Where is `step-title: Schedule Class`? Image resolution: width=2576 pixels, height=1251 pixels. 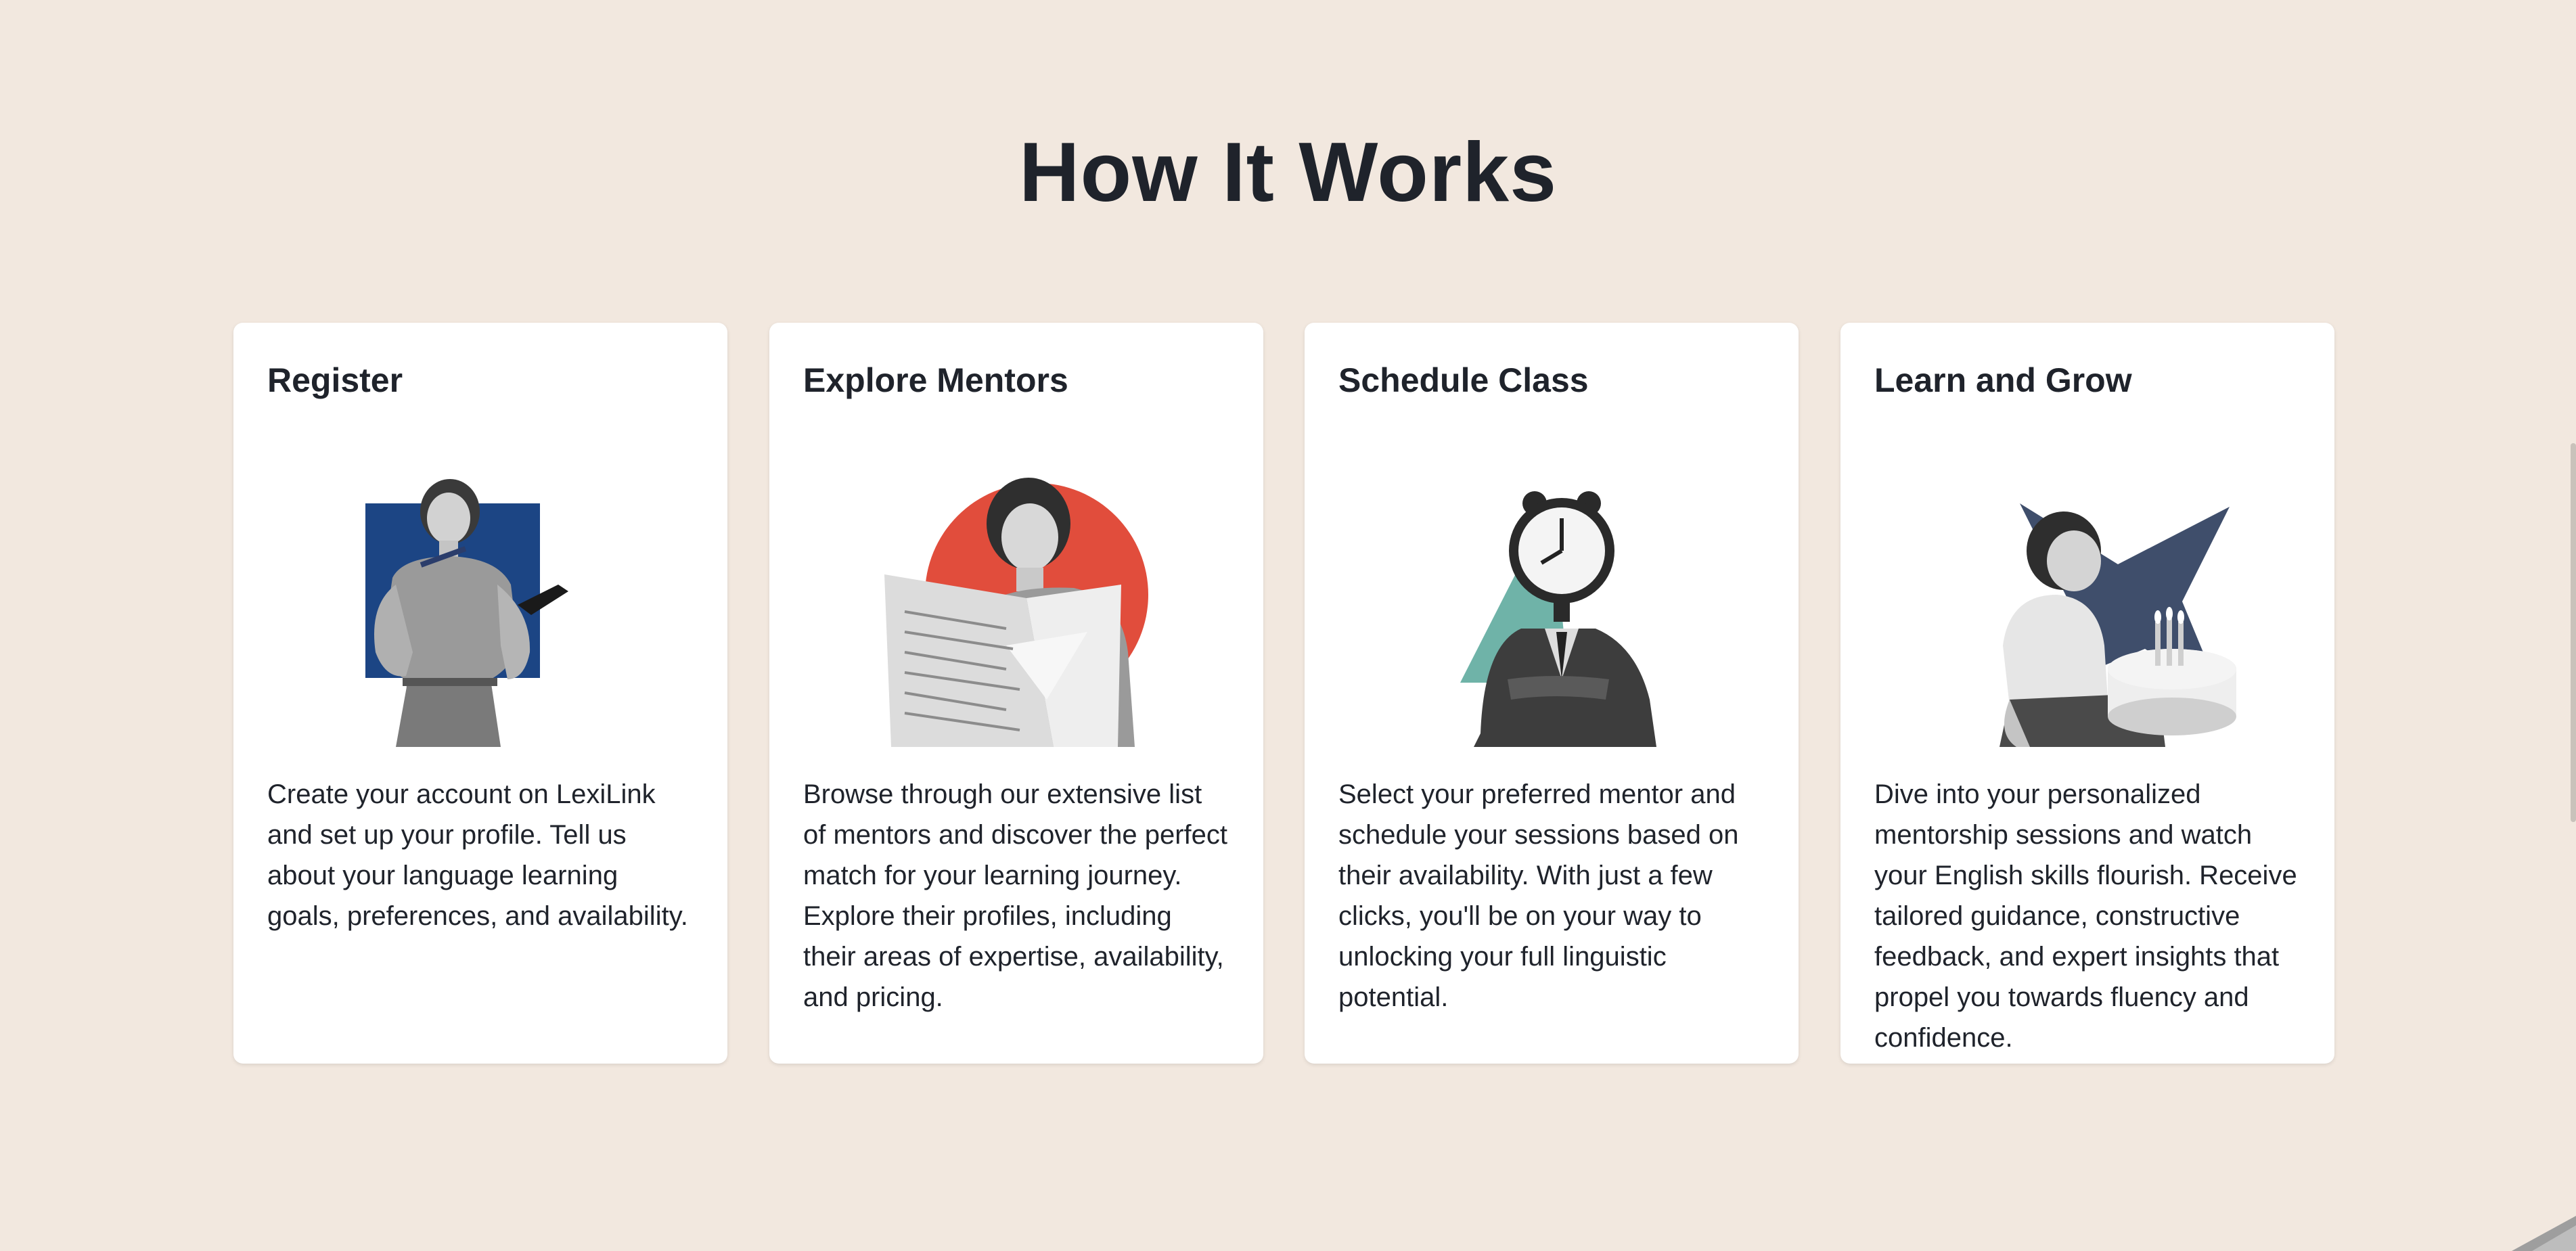 step-title: Schedule Class is located at coordinates (1463, 380).